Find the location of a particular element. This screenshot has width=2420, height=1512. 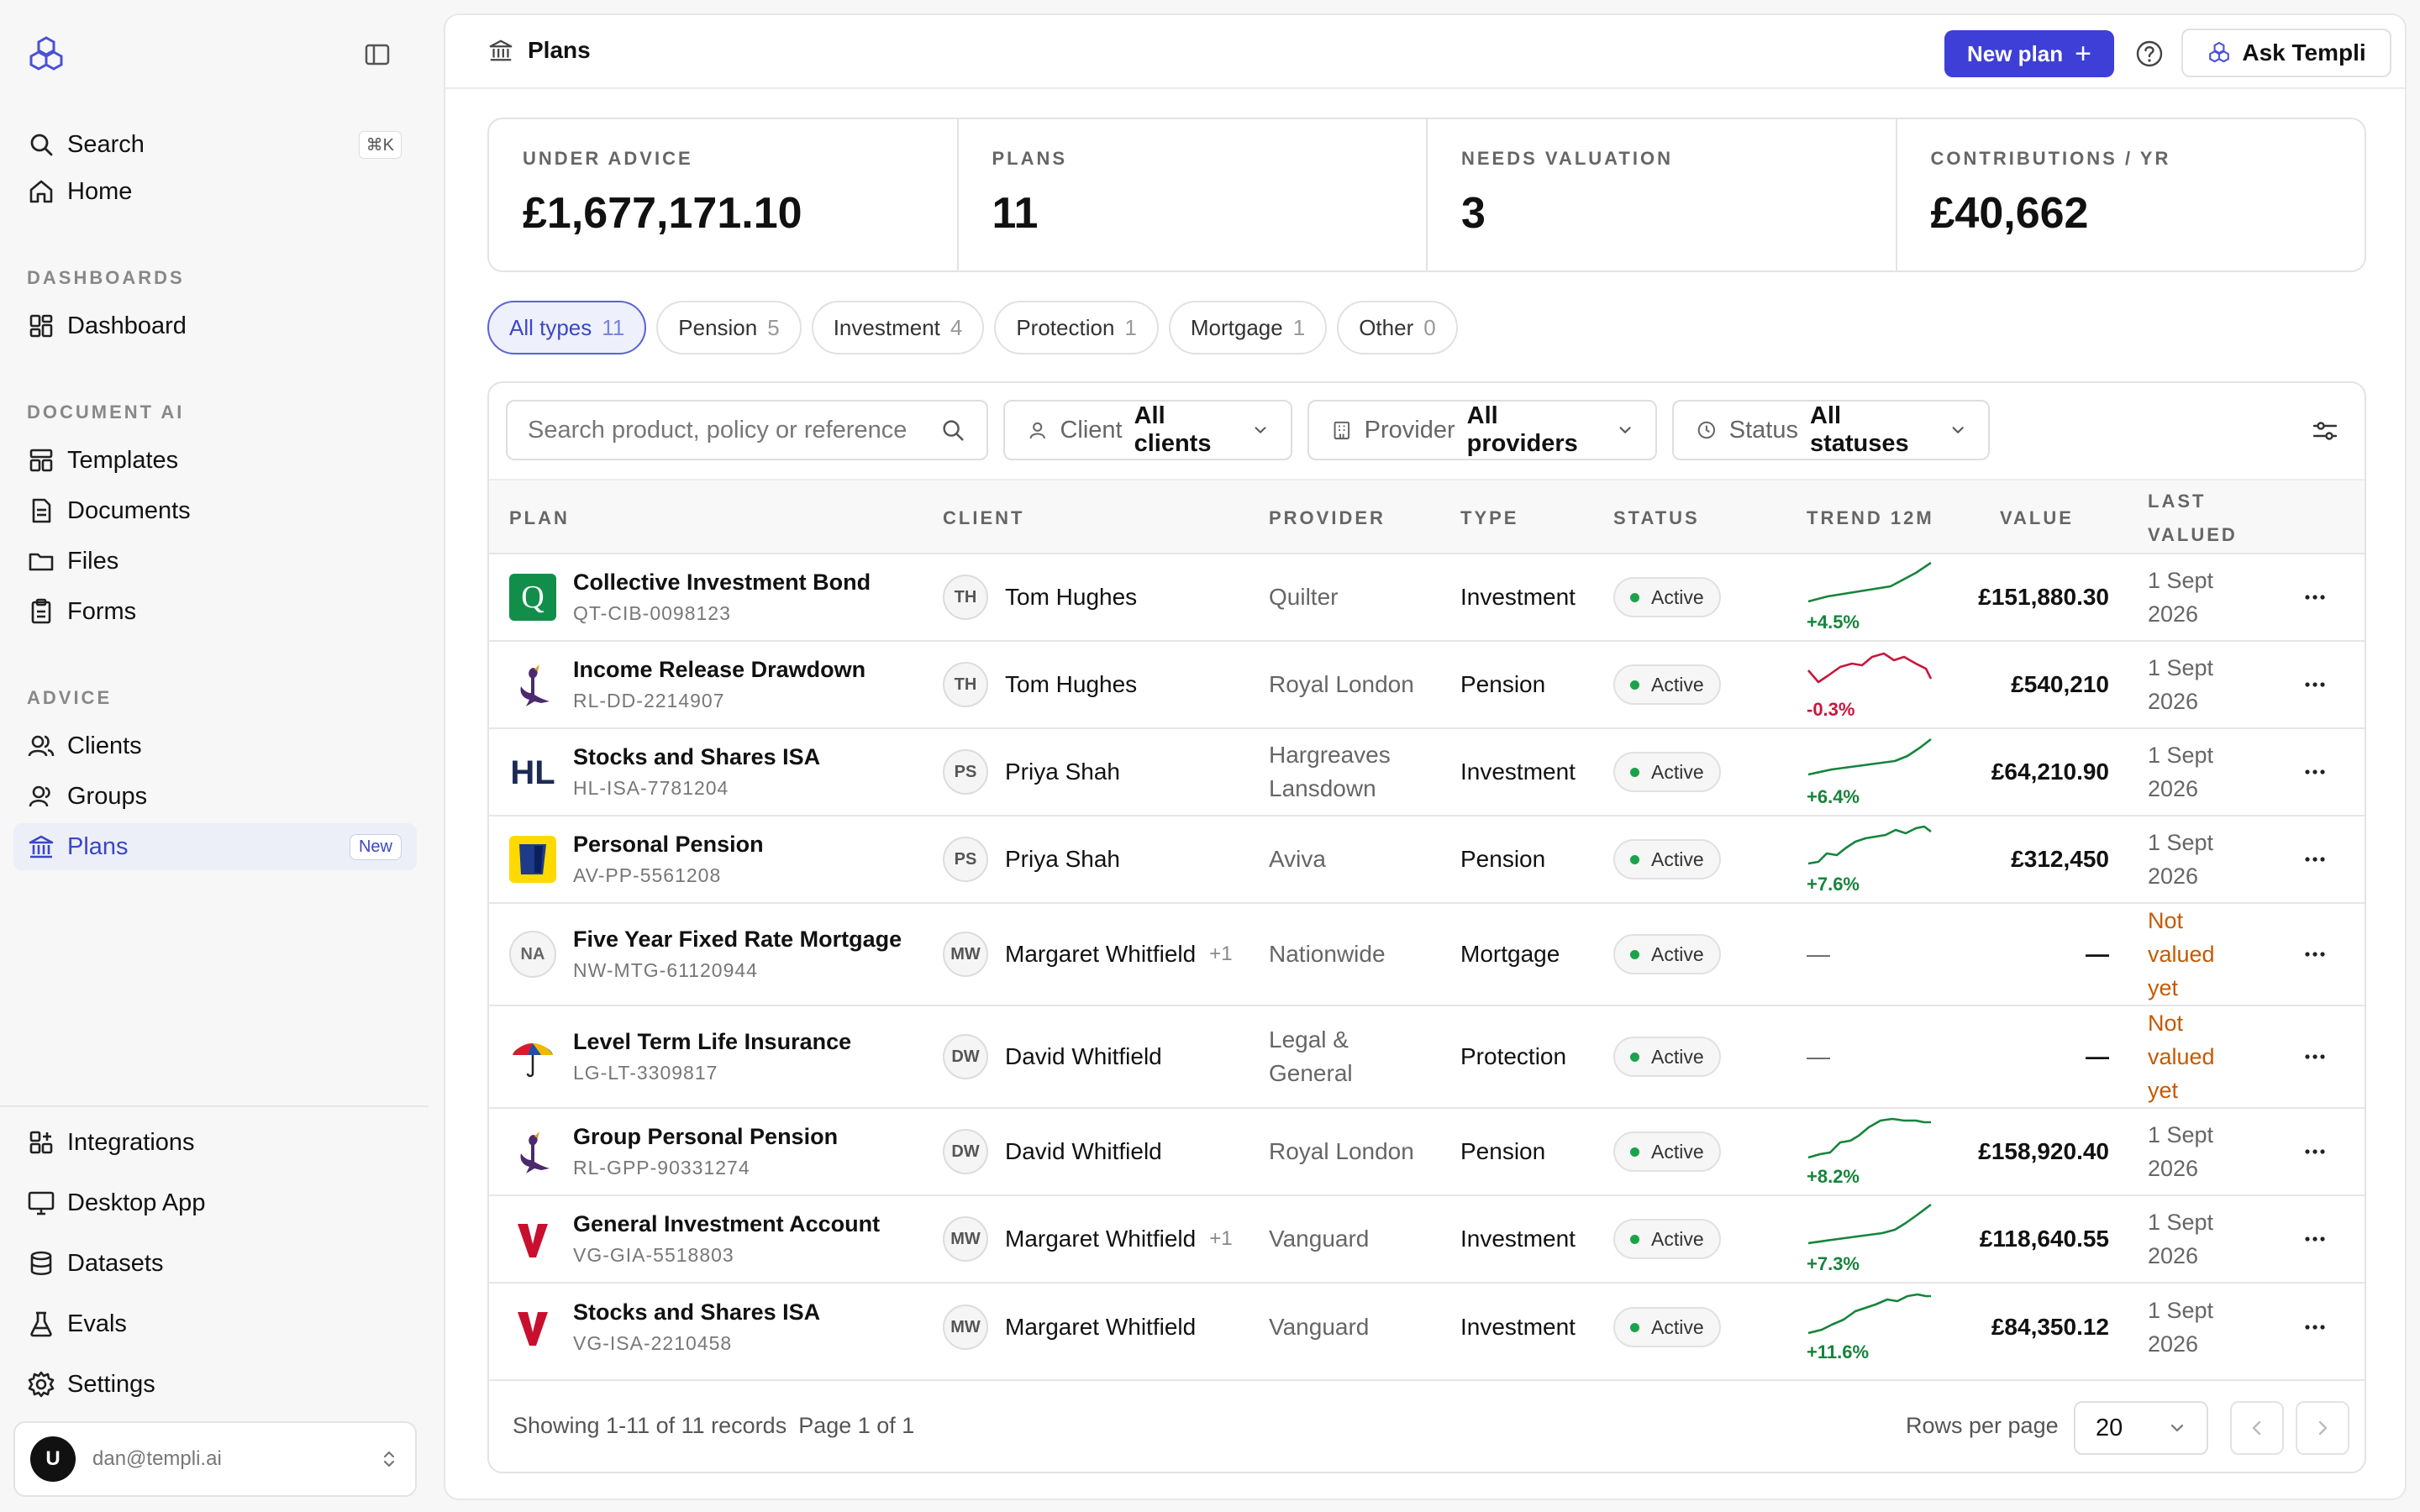

plan-name: General Investment Account is located at coordinates (726, 1224).